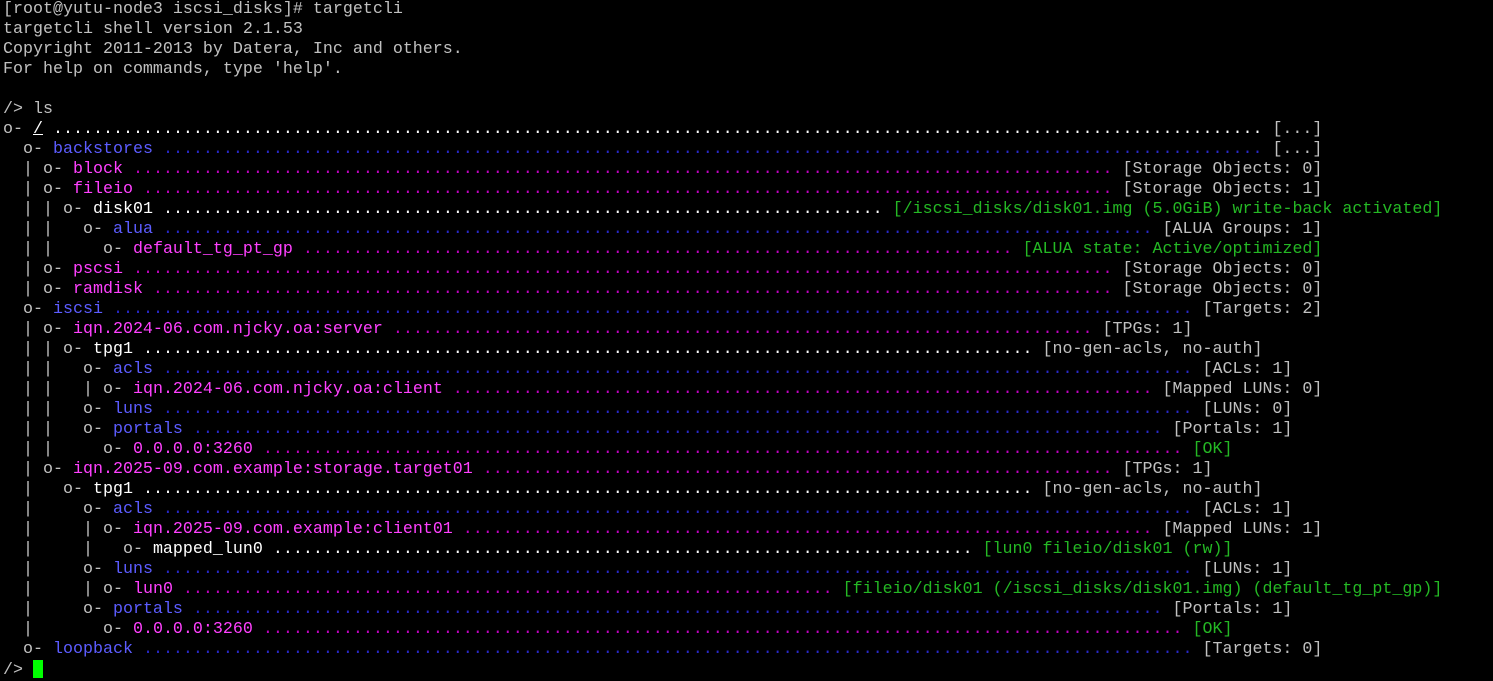 This screenshot has width=1493, height=681. What do you see at coordinates (1247, 409) in the screenshot?
I see `terminal-text-segment: [LUNs: 0]` at bounding box center [1247, 409].